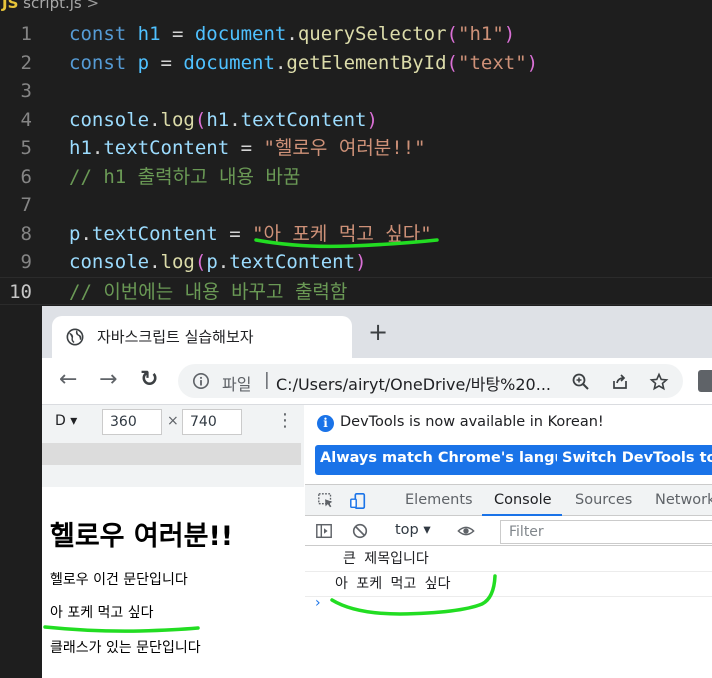 This screenshot has width=712, height=678. What do you see at coordinates (108, 380) in the screenshot?
I see `forward-button: →` at bounding box center [108, 380].